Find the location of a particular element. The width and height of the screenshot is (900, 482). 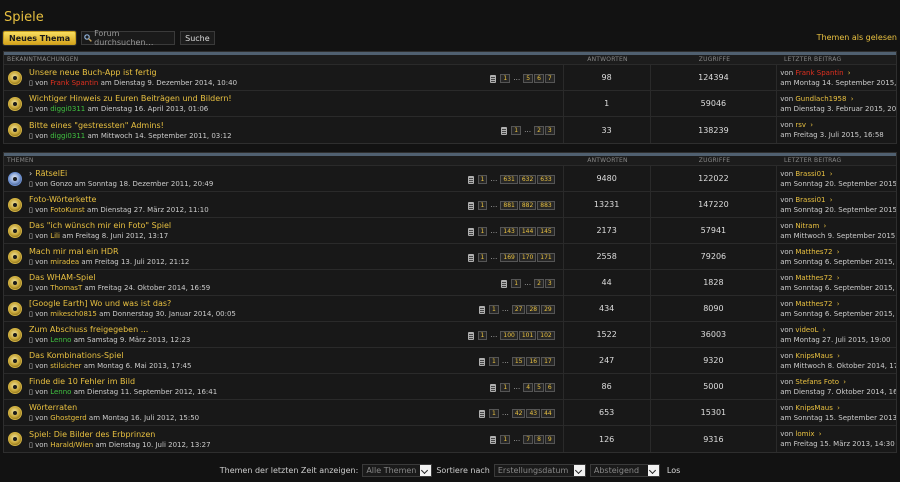

topic-title-link: Das Kombinations-Spiel is located at coordinates (76, 355).